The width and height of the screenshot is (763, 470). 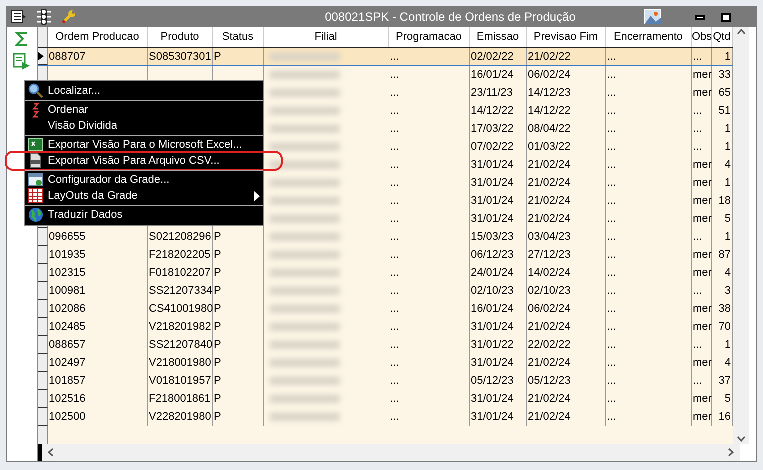 I want to click on table-cell: 22/02/22, so click(x=549, y=345).